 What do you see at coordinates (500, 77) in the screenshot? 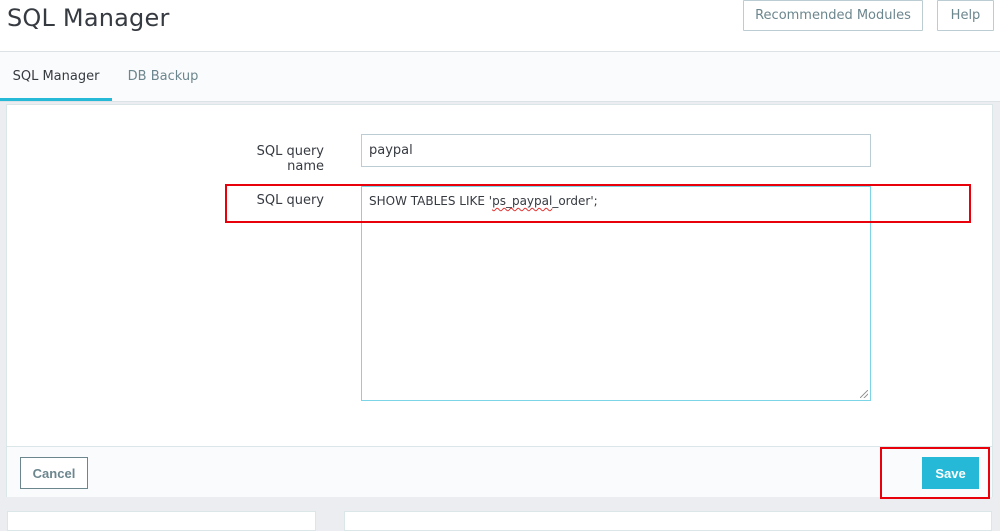
I see `tab-bar: SQL Manager DB Backup` at bounding box center [500, 77].